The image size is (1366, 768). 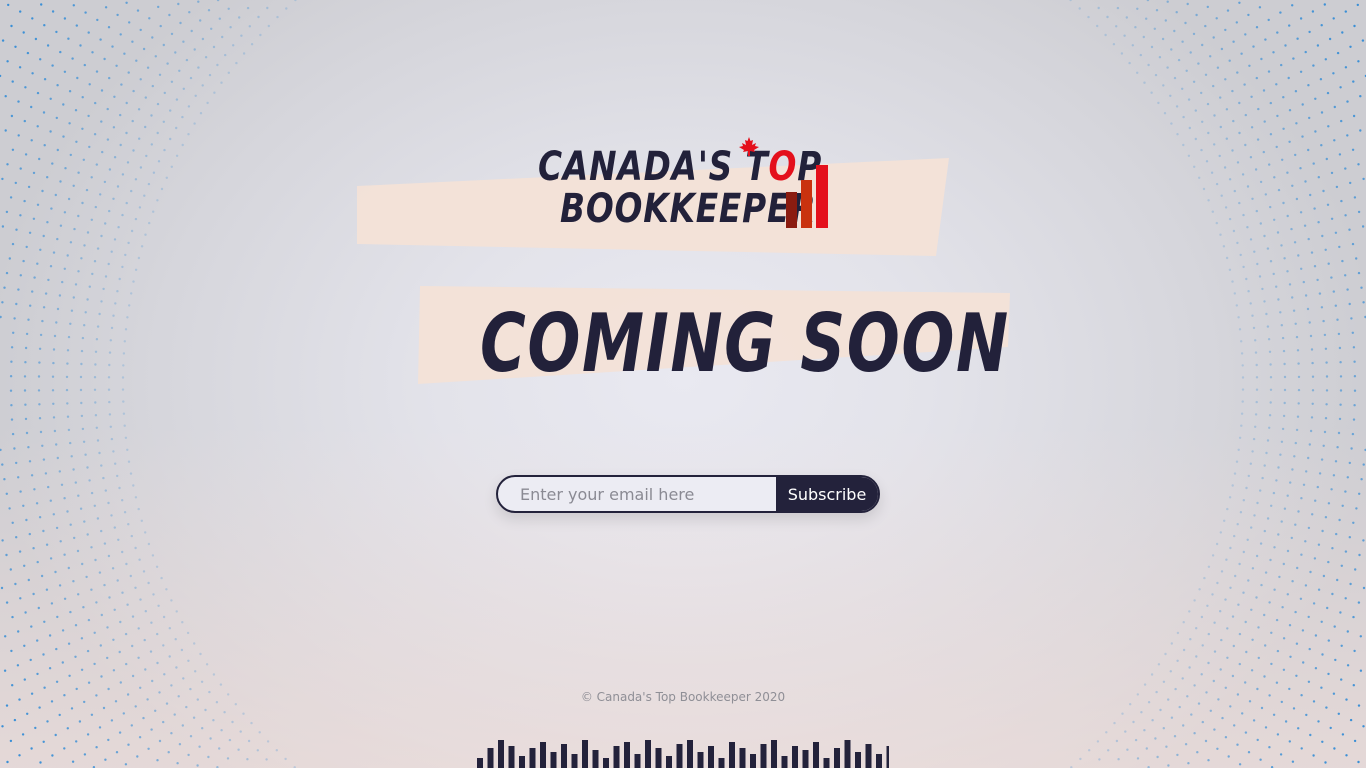 I want to click on logo-line-2: BOOKKEEPER, so click(x=688, y=209).